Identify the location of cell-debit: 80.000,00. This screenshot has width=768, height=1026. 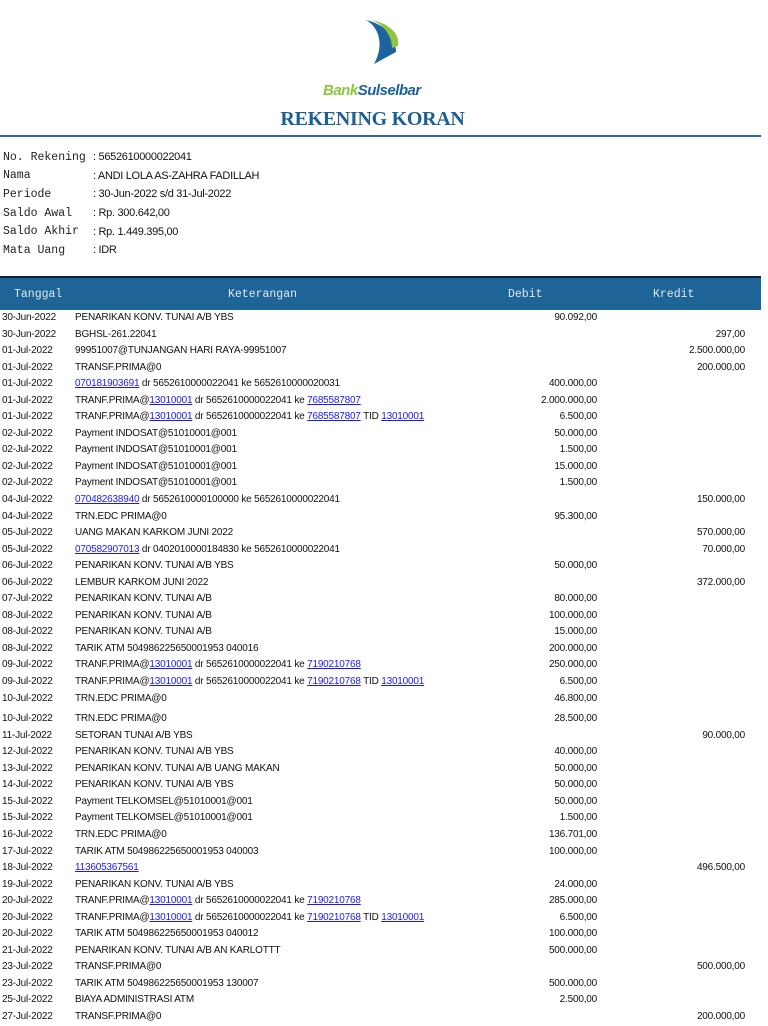
(575, 599).